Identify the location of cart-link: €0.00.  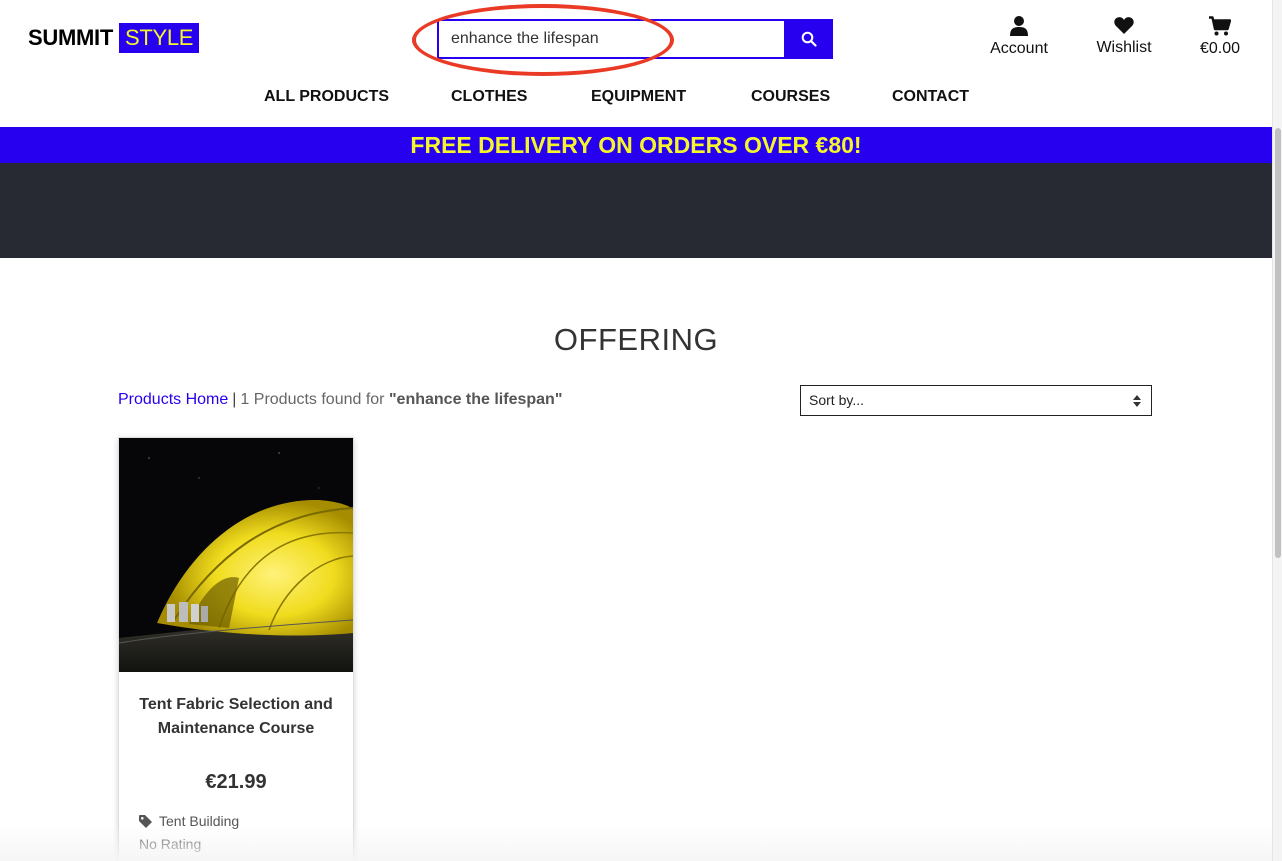
(1220, 37).